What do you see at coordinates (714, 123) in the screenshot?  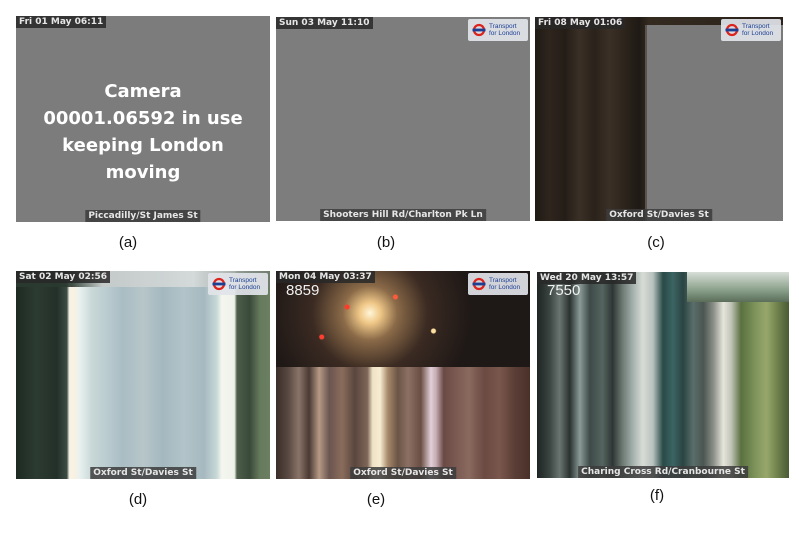 I see `grey-block` at bounding box center [714, 123].